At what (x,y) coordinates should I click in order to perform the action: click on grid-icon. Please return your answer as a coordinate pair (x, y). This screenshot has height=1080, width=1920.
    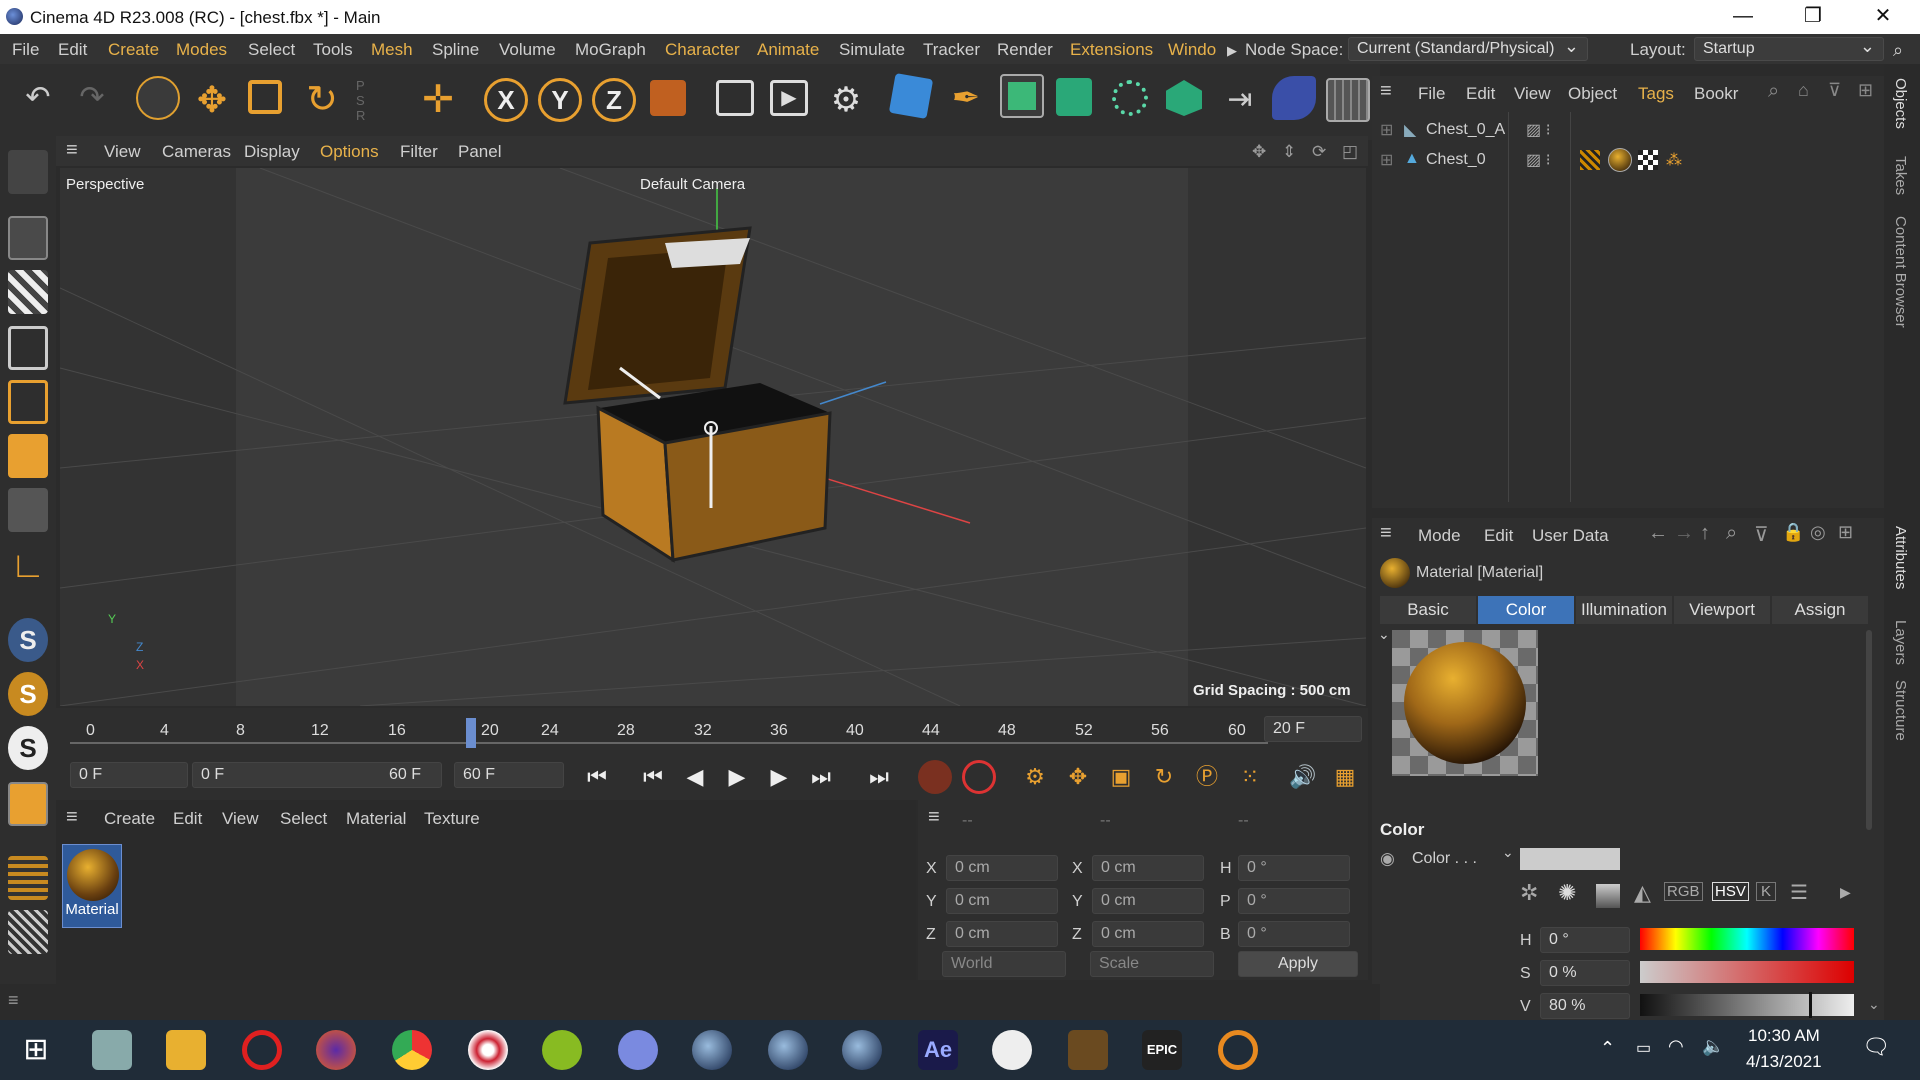
    Looking at the image, I should click on (1348, 100).